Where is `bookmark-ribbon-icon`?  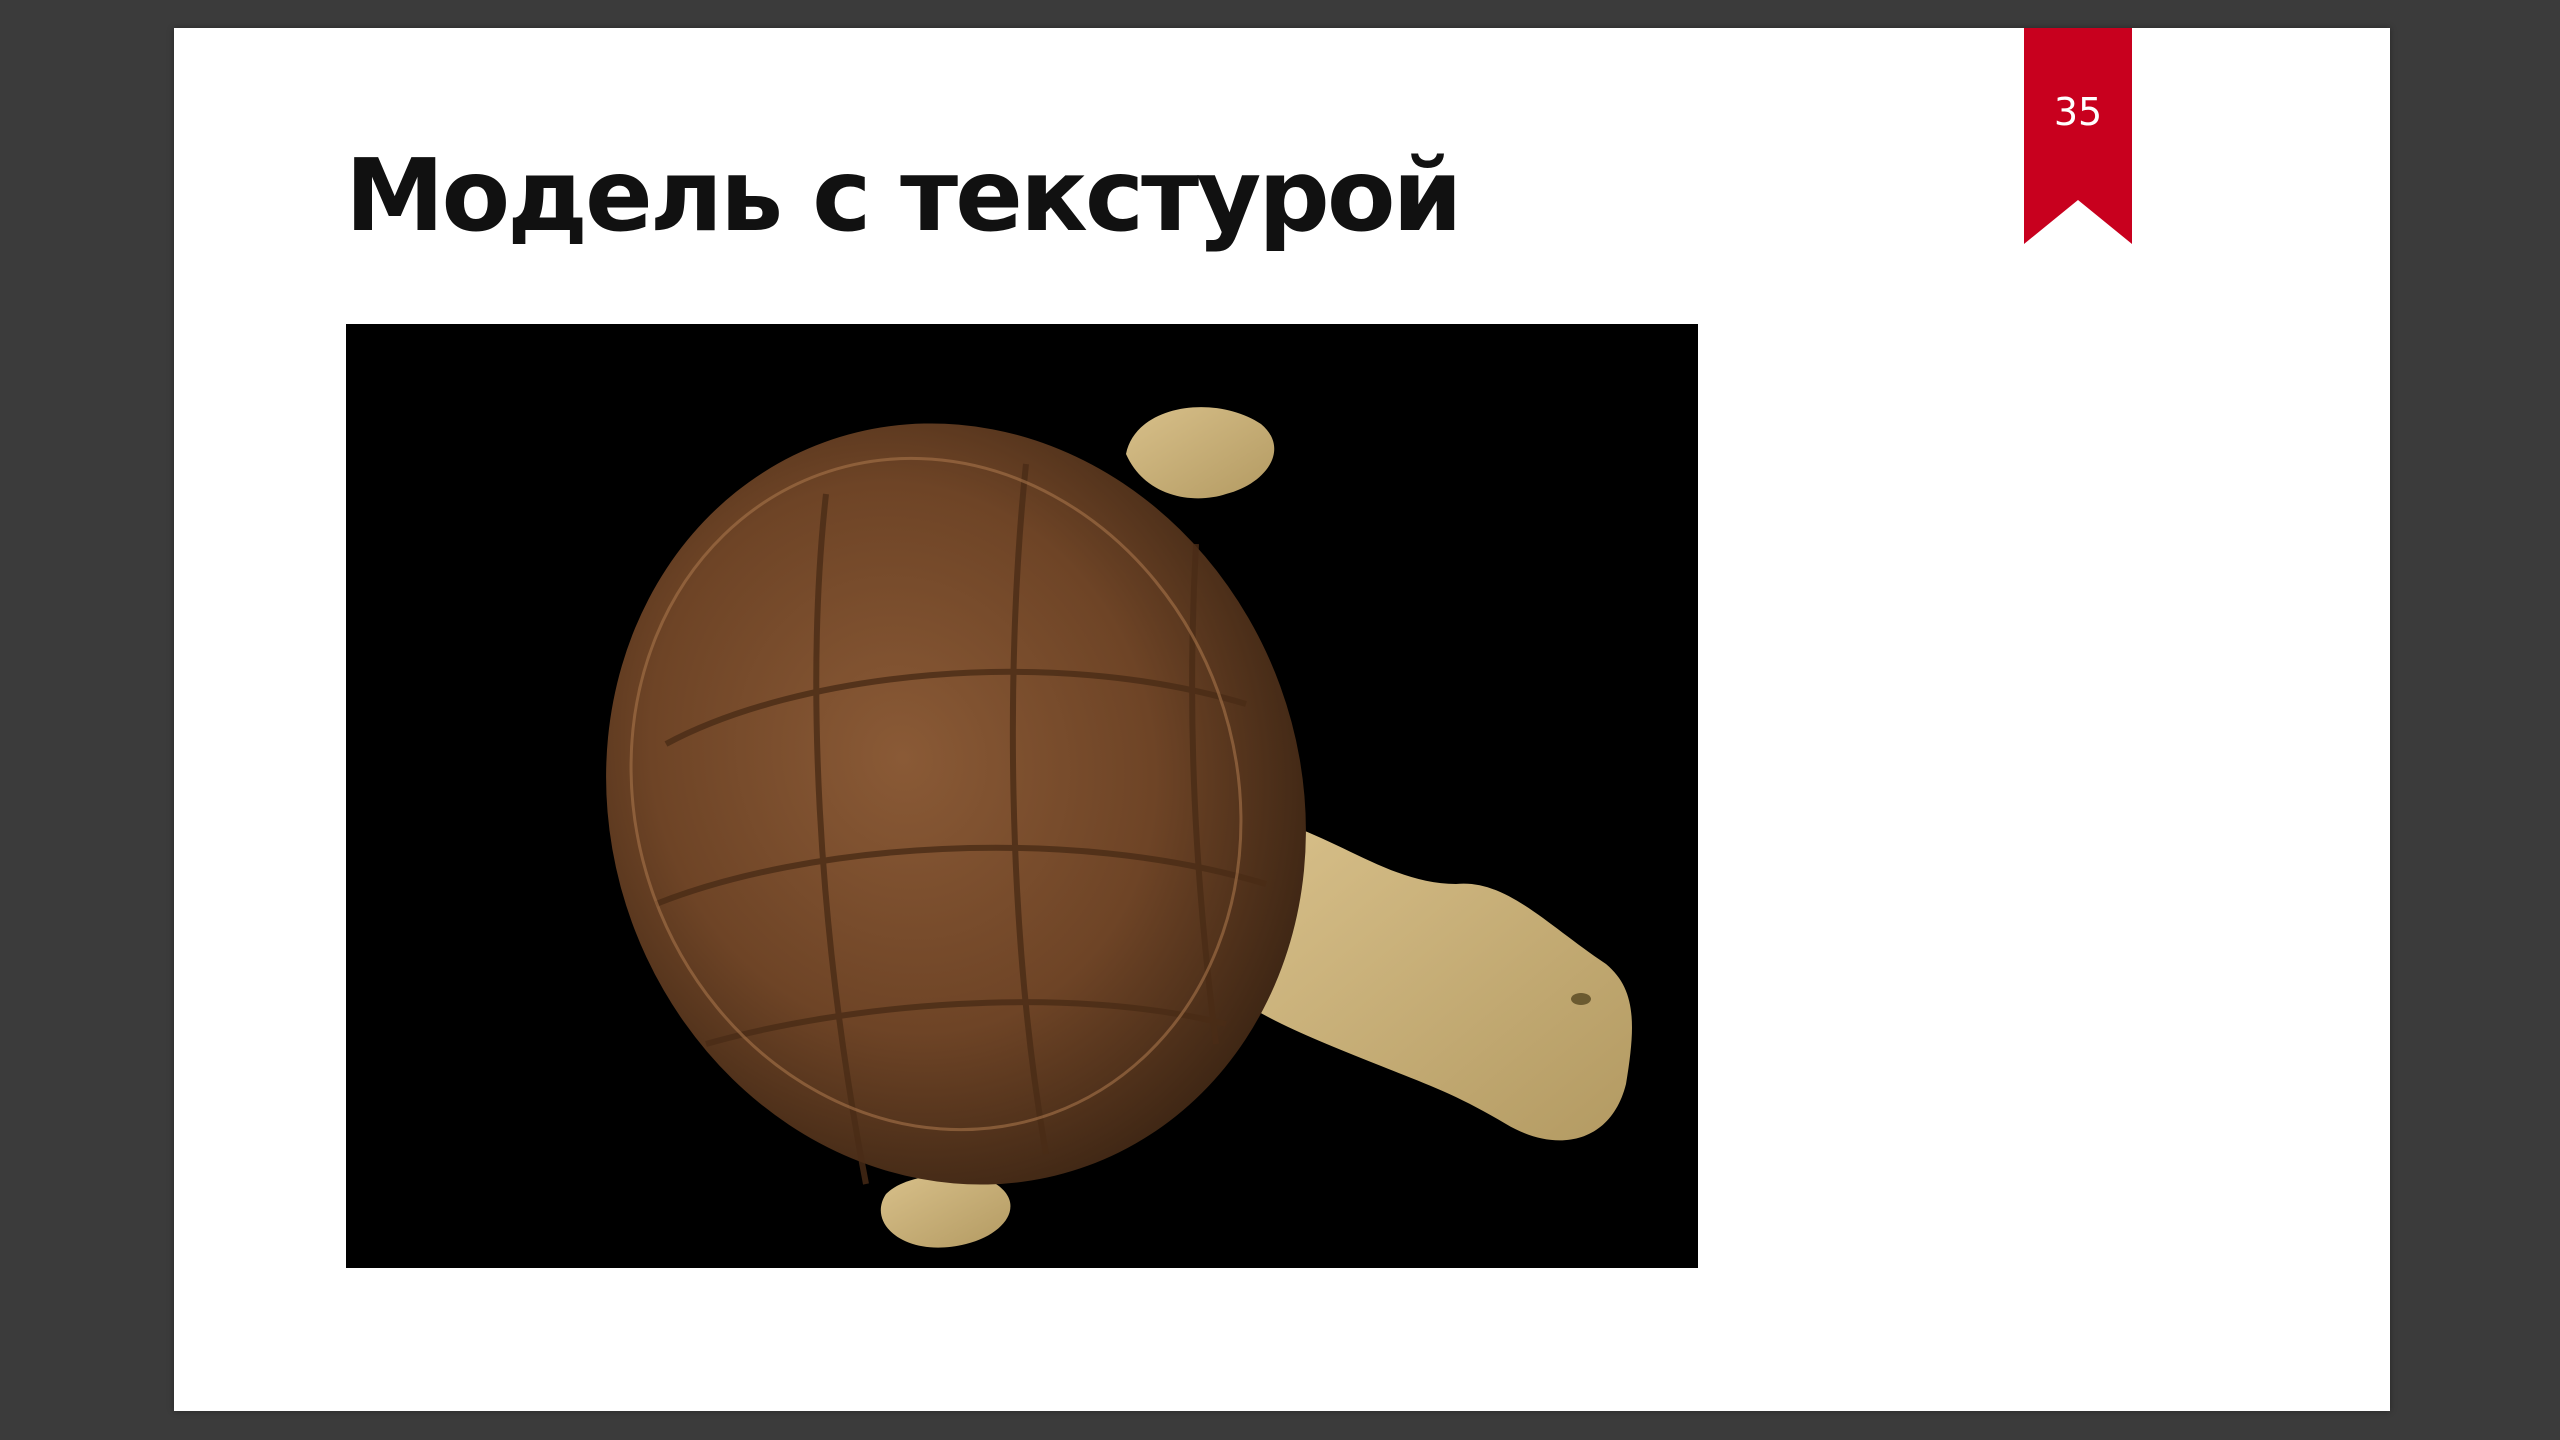
bookmark-ribbon-icon is located at coordinates (2078, 136).